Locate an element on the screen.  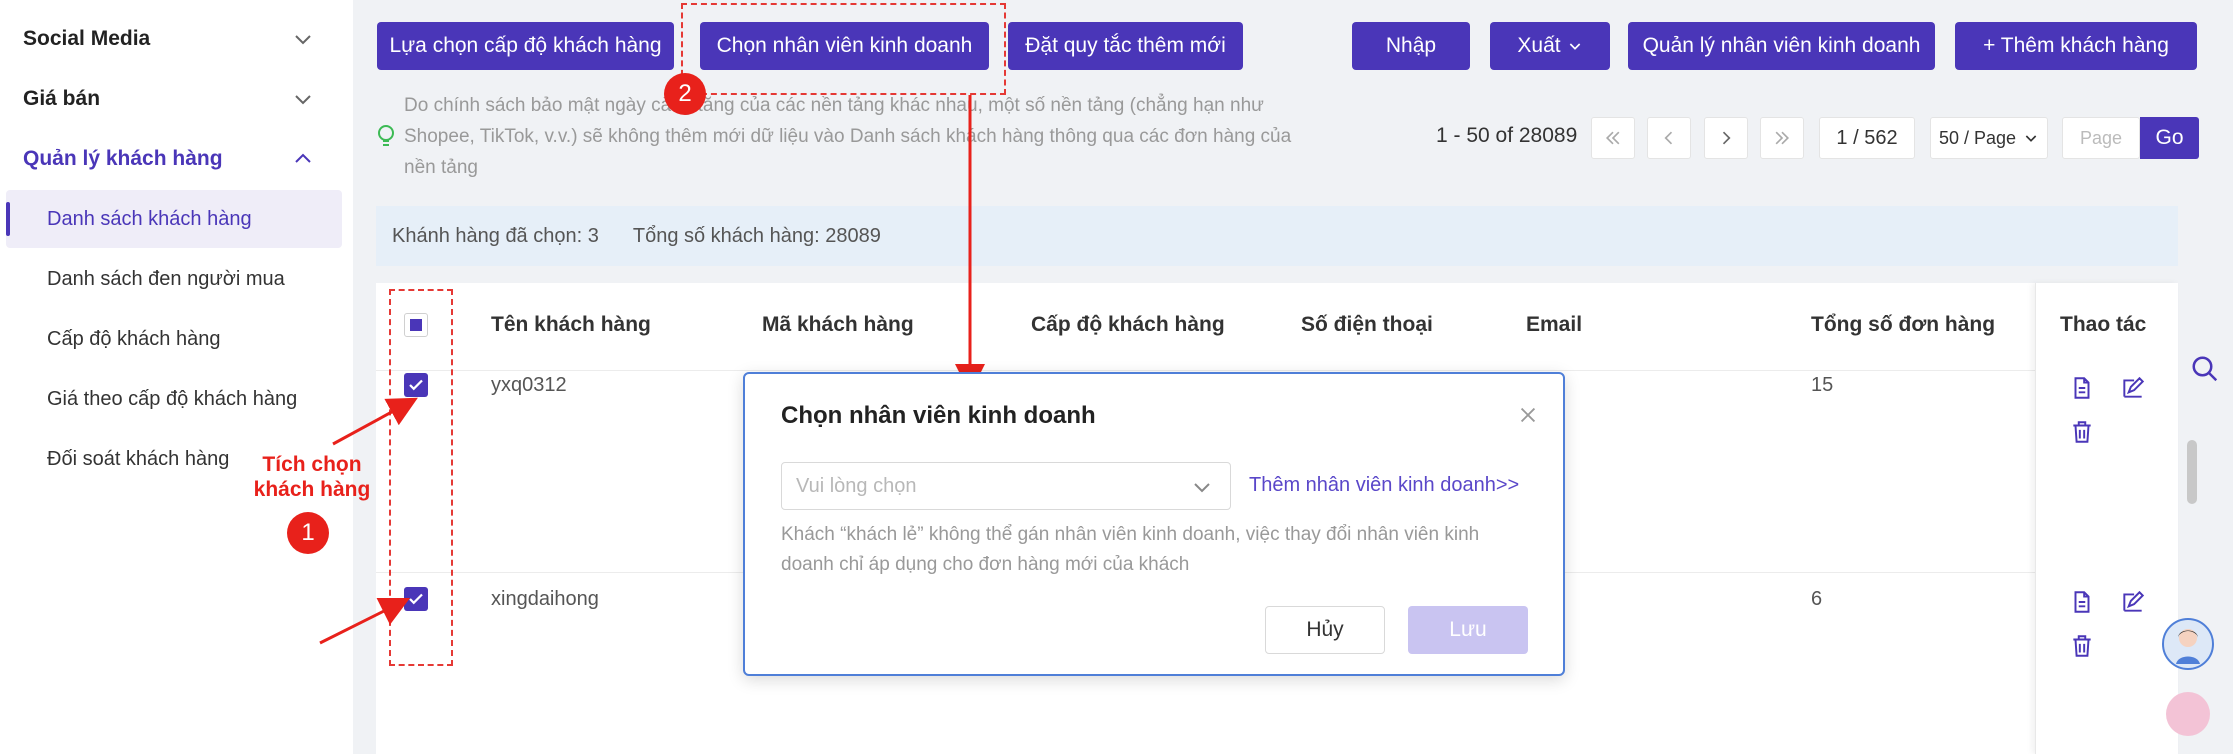
button-label: + Thêm khách hàng is located at coordinates (2076, 45).